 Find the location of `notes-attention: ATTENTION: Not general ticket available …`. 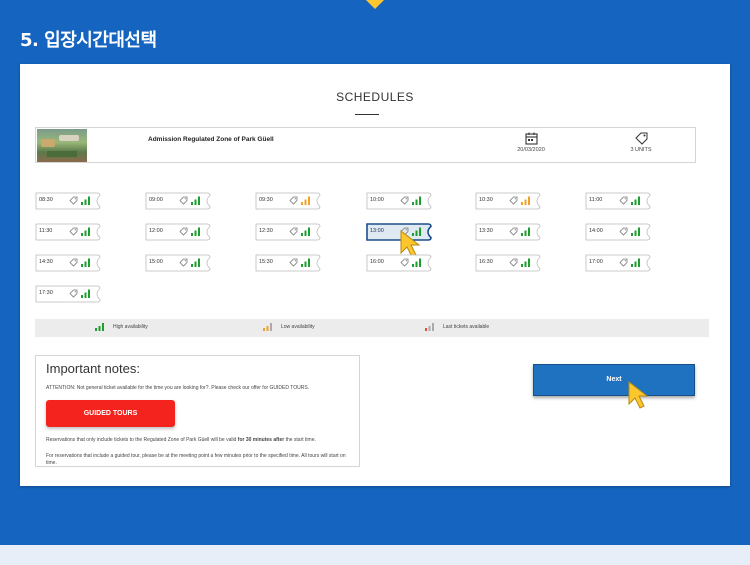

notes-attention: ATTENTION: Not general ticket available … is located at coordinates (178, 388).